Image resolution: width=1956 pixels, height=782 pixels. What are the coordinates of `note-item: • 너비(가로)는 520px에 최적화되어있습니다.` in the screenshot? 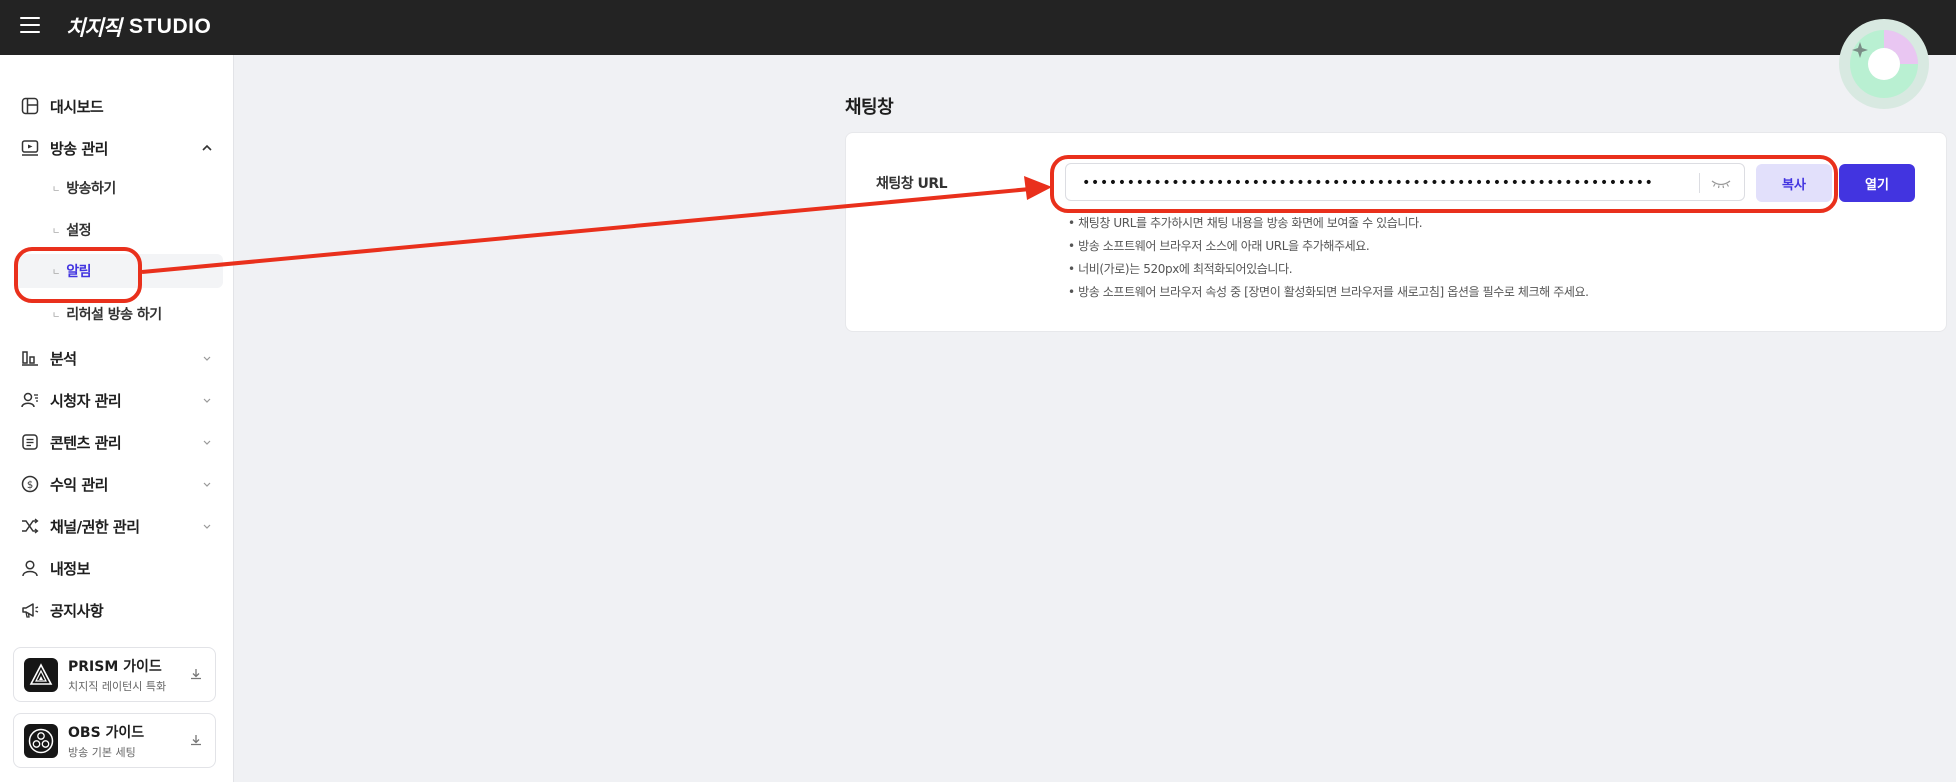 It's located at (1180, 269).